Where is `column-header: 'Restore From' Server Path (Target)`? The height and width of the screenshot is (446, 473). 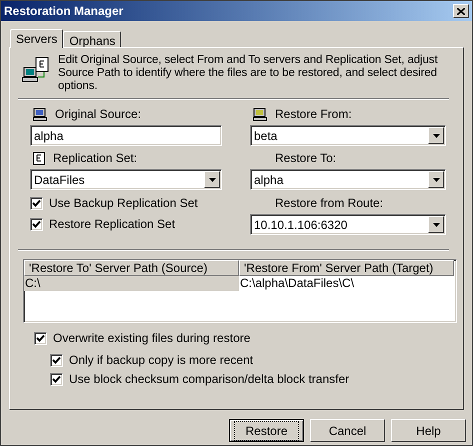
column-header: 'Restore From' Server Path (Target) is located at coordinates (346, 268).